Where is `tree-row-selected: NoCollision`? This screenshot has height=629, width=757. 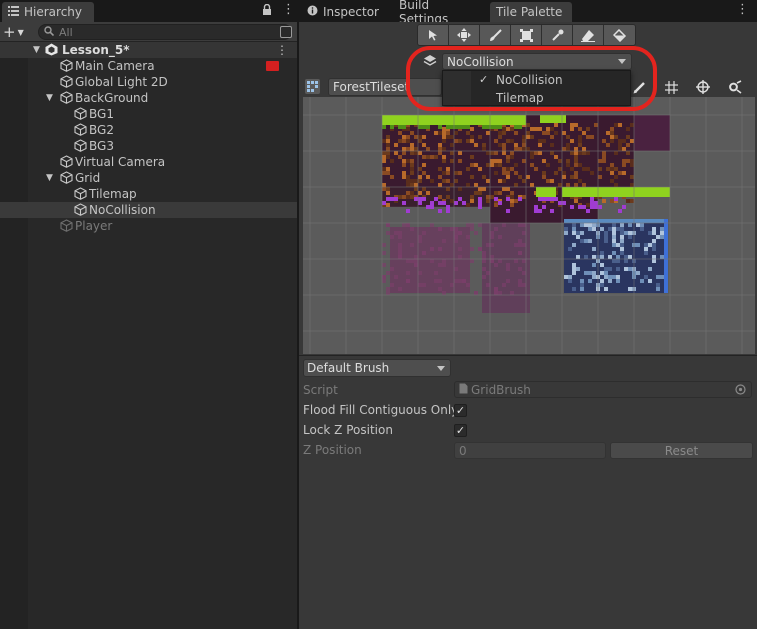
tree-row-selected: NoCollision is located at coordinates (148, 210).